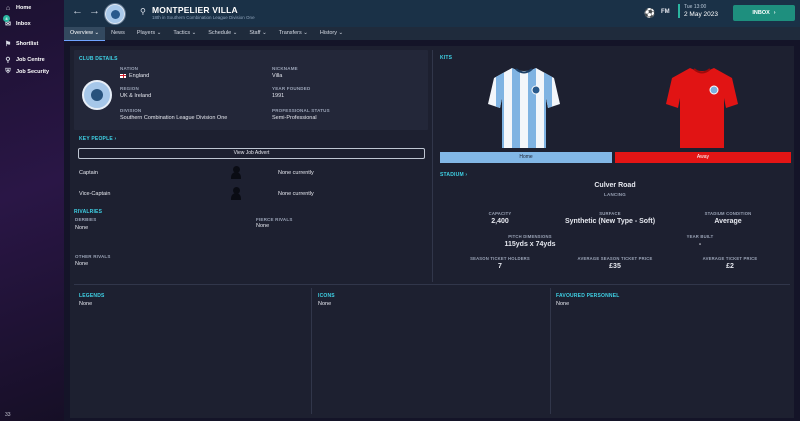 This screenshot has height=421, width=800. Describe the element at coordinates (446, 58) in the screenshot. I see `kits-title: KITS` at that location.